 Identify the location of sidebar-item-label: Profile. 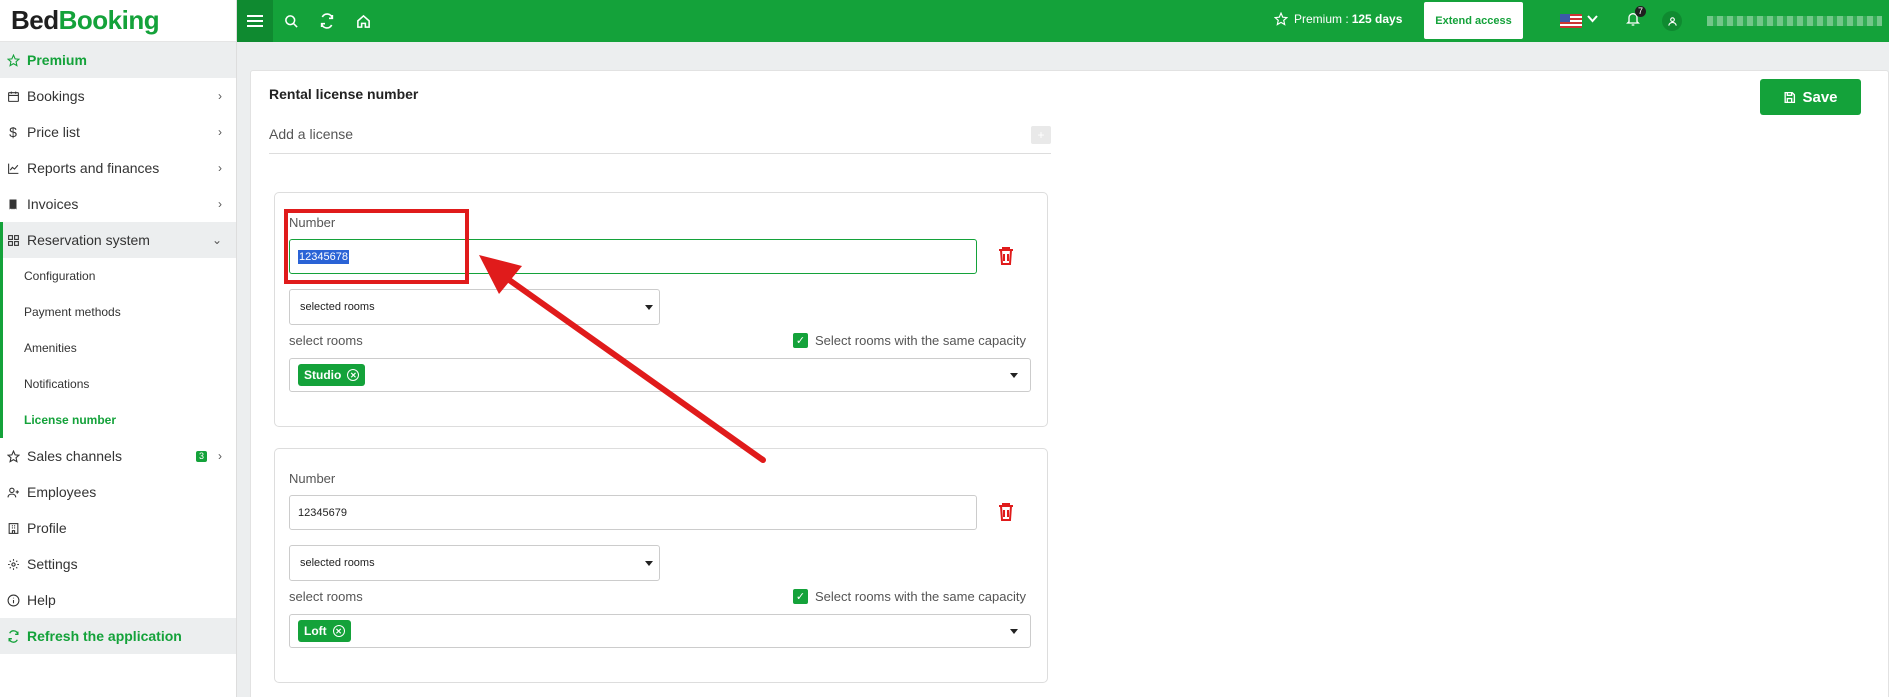
(47, 528).